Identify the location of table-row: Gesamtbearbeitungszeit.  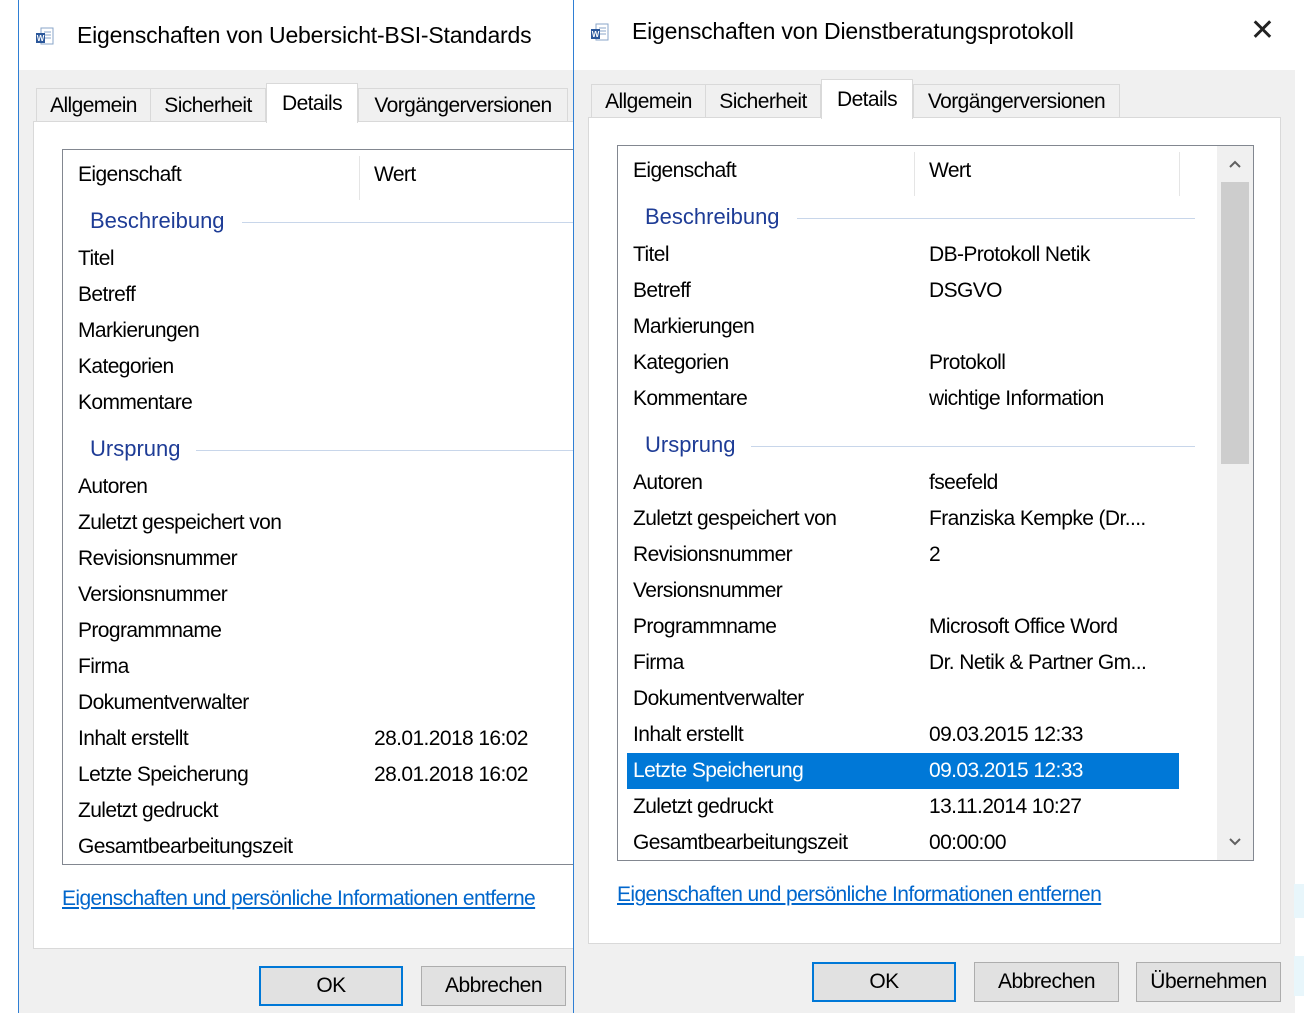
(322, 846).